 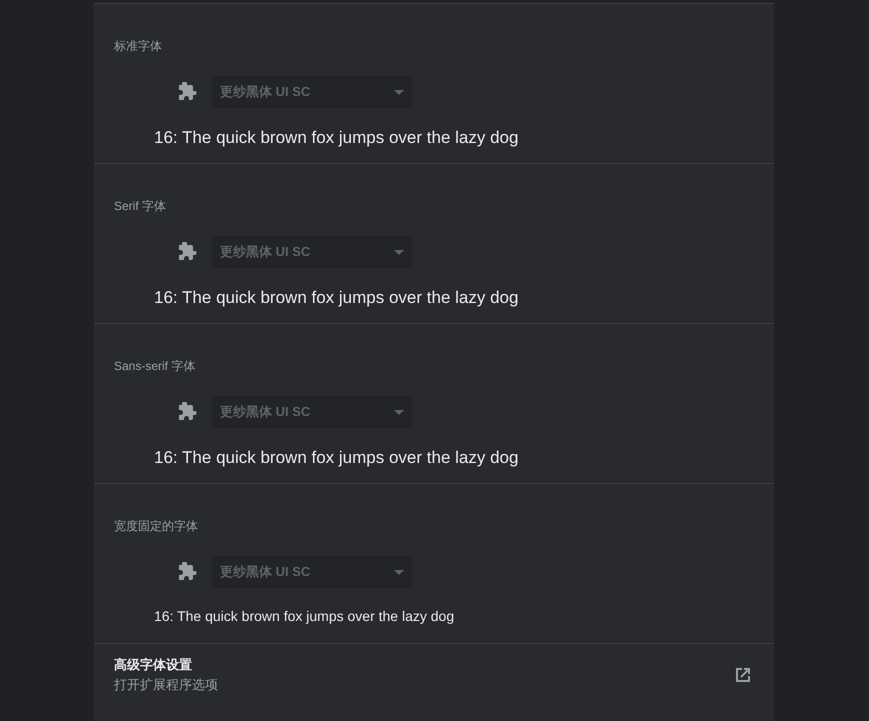 I want to click on section-label: 宽度固定的字体, so click(x=156, y=526).